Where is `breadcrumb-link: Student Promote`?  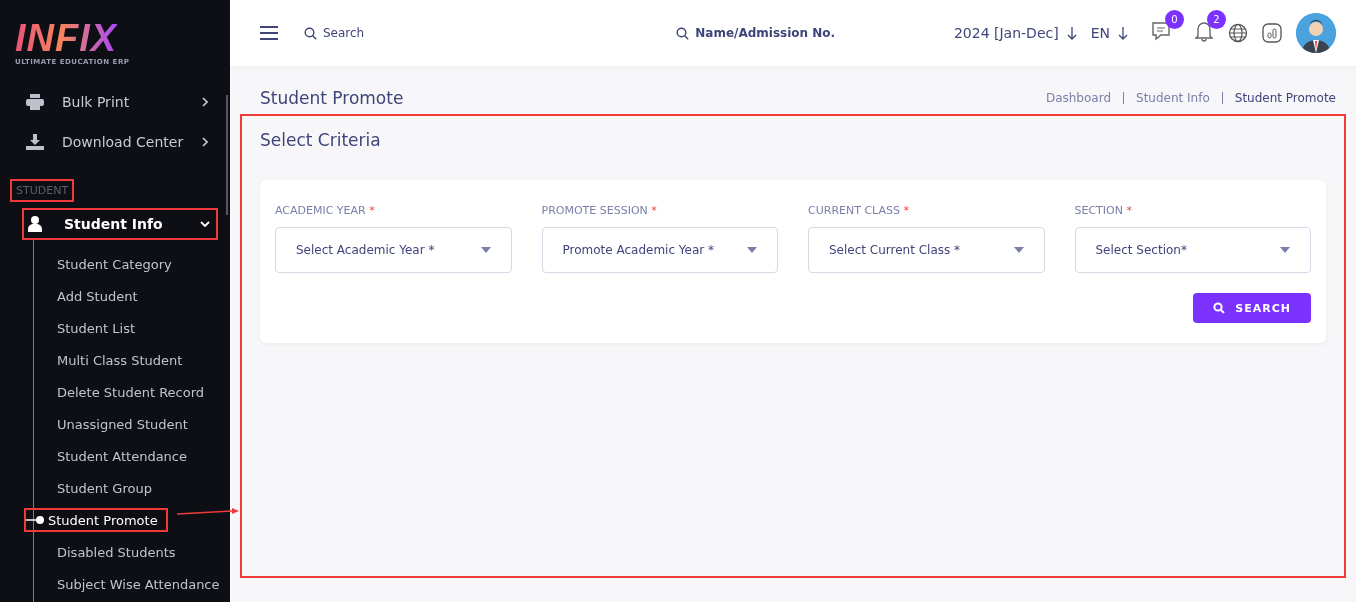 breadcrumb-link: Student Promote is located at coordinates (1285, 98).